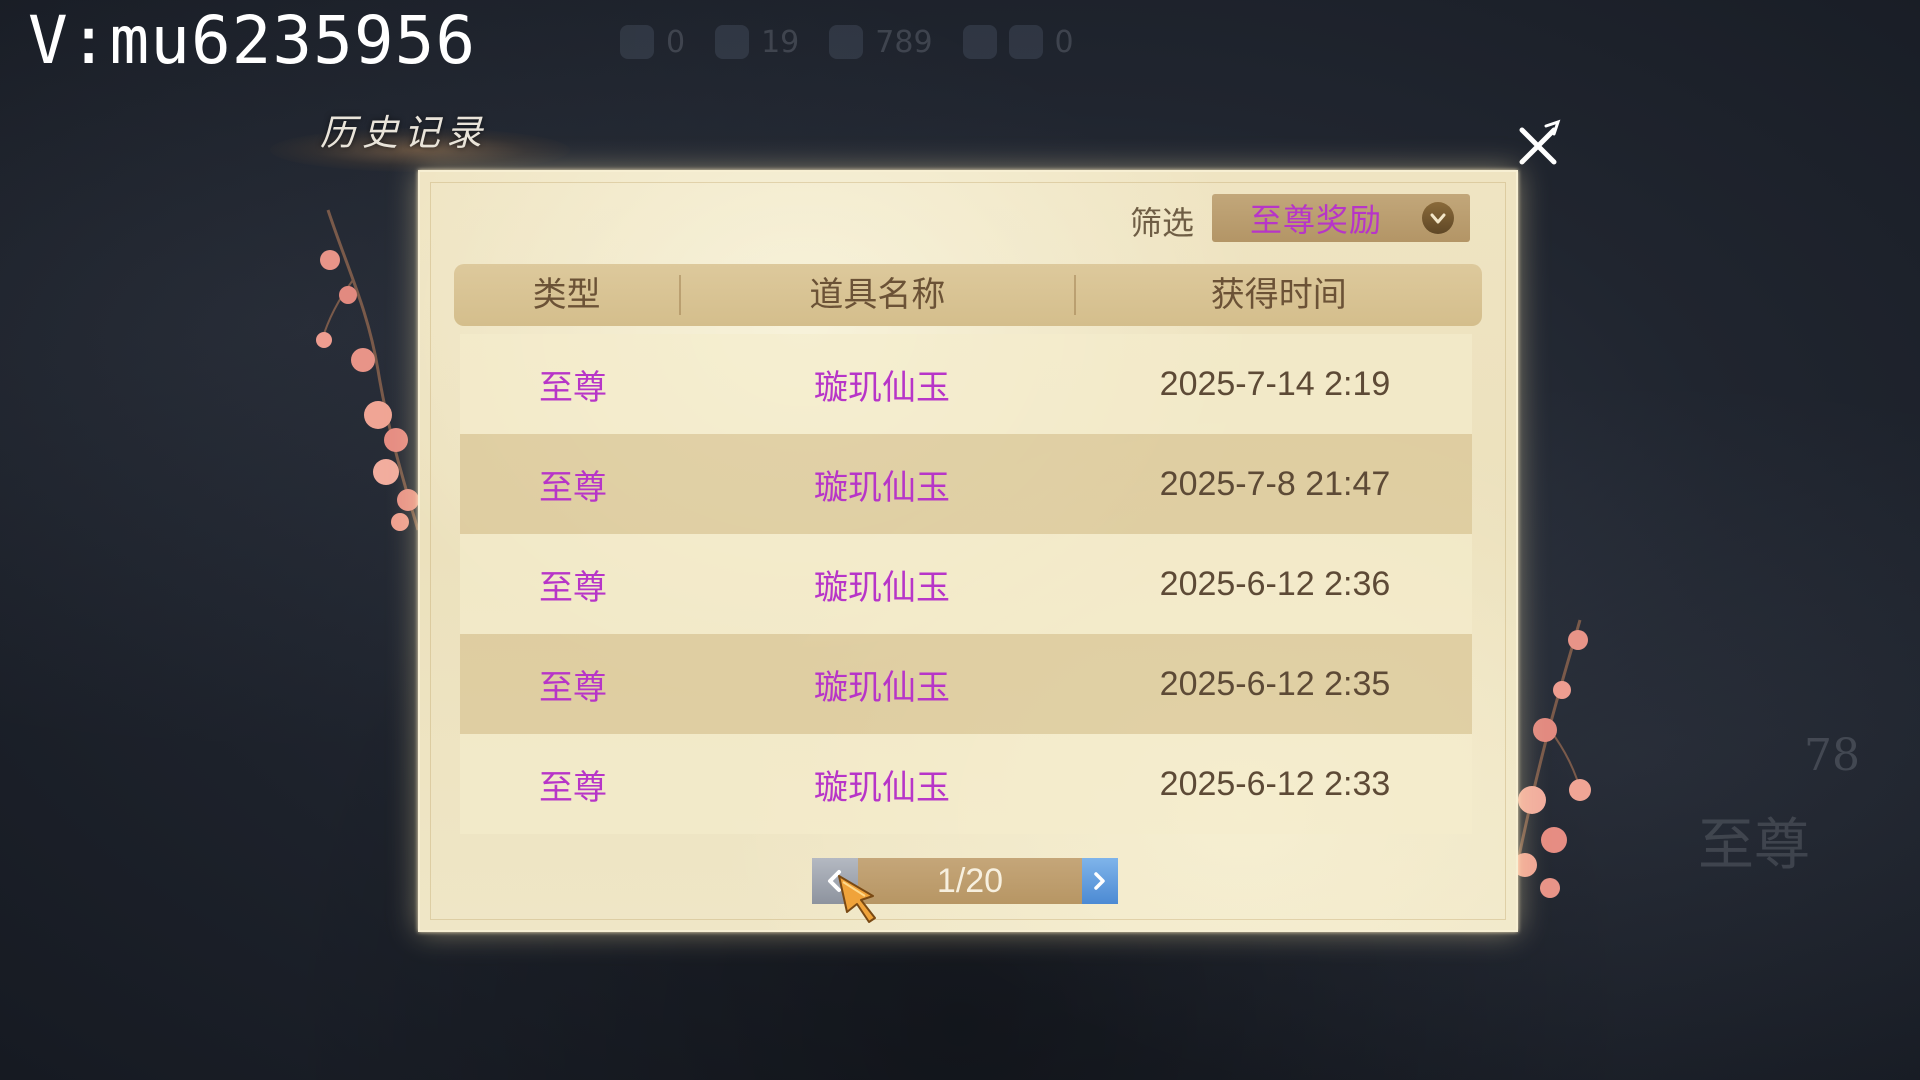 Image resolution: width=1920 pixels, height=1080 pixels. I want to click on table-row: 至尊 璇玑仙玉 2025-6-12 2:35, so click(966, 684).